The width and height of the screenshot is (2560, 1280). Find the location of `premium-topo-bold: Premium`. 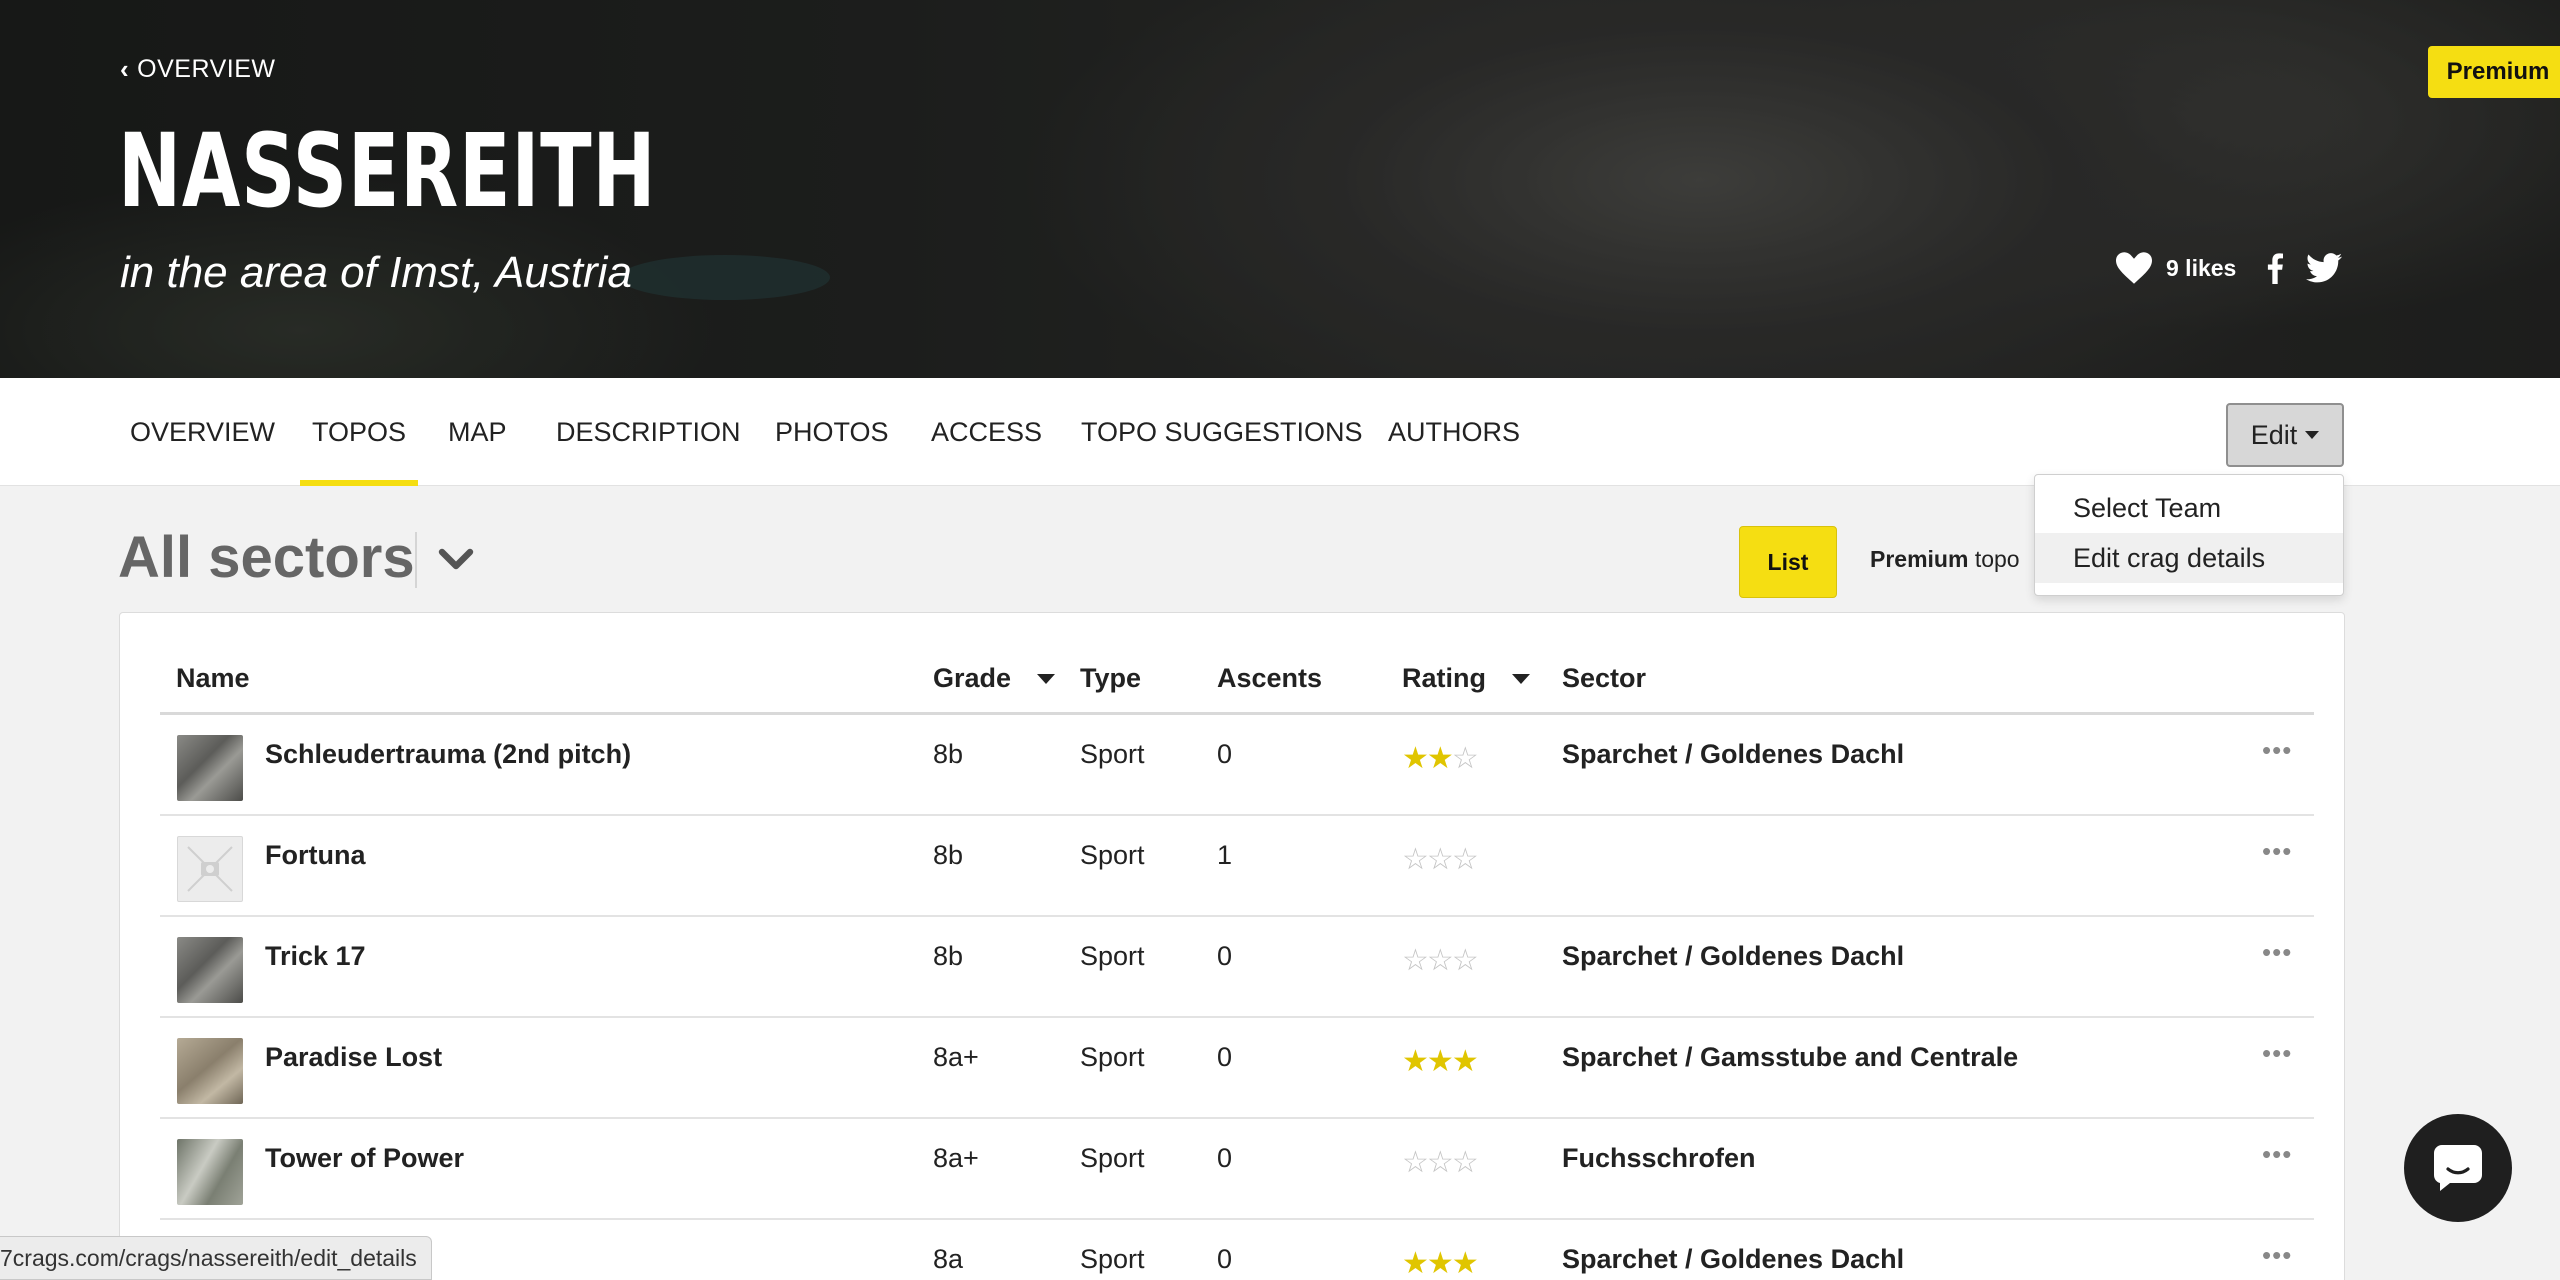

premium-topo-bold: Premium is located at coordinates (1919, 559).